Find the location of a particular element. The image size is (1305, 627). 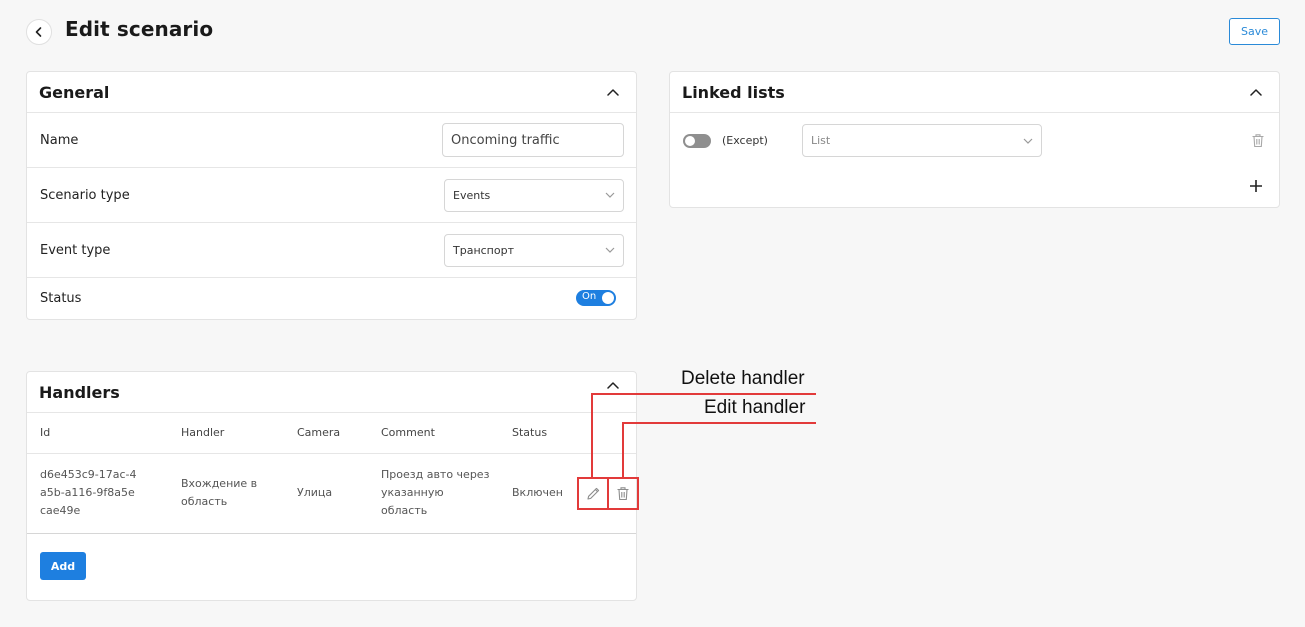

scenario-type-row: Scenario type Events is located at coordinates (331, 195).